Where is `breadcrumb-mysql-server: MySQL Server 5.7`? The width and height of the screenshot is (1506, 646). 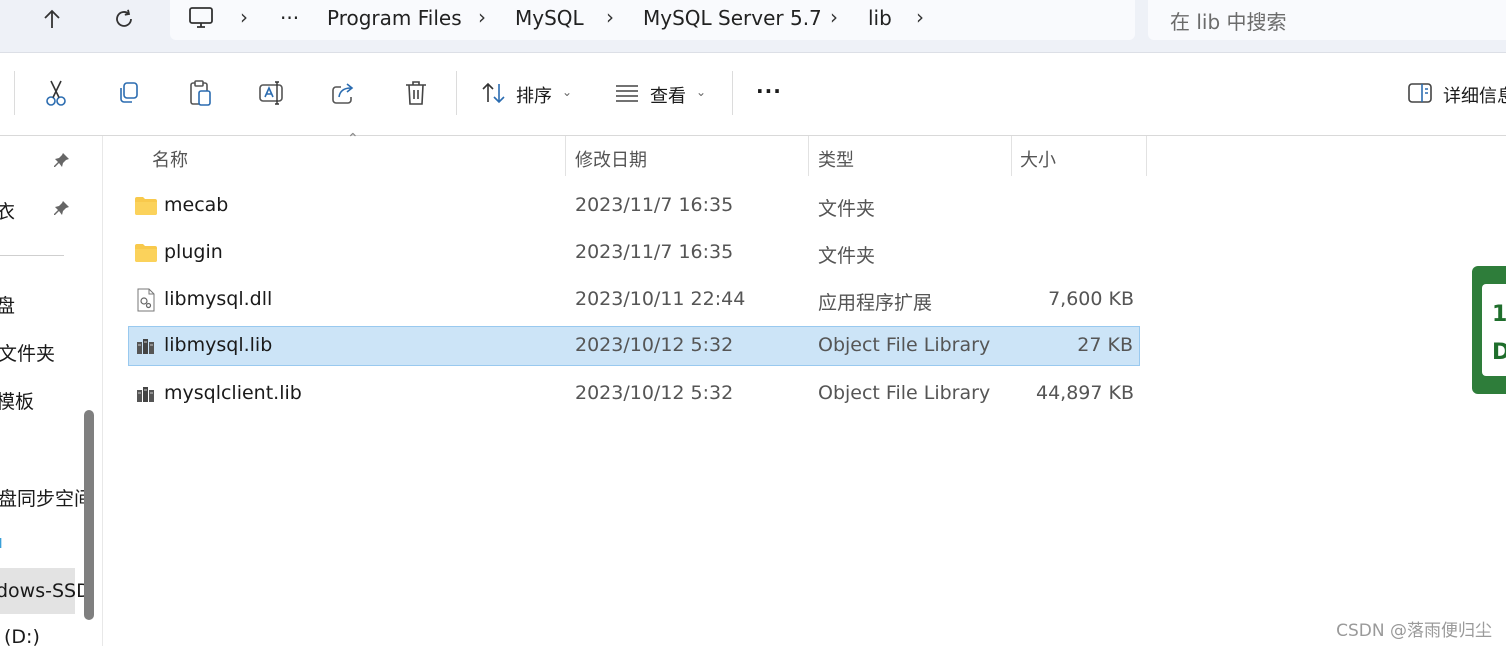
breadcrumb-mysql-server: MySQL Server 5.7 is located at coordinates (732, 18).